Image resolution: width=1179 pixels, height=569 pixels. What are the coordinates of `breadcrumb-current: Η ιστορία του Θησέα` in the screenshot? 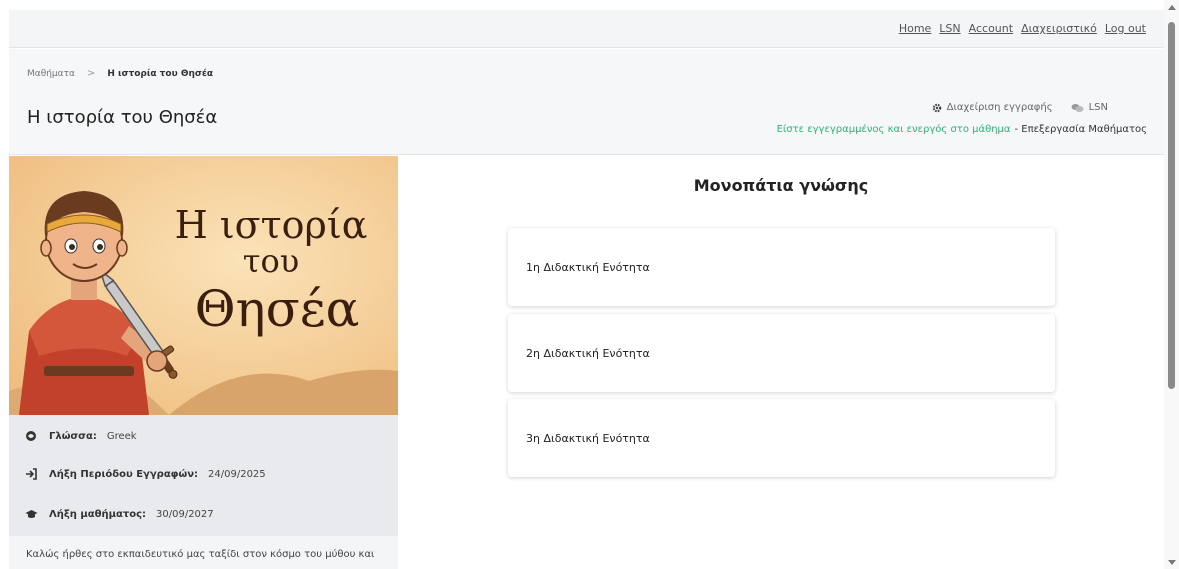 It's located at (160, 73).